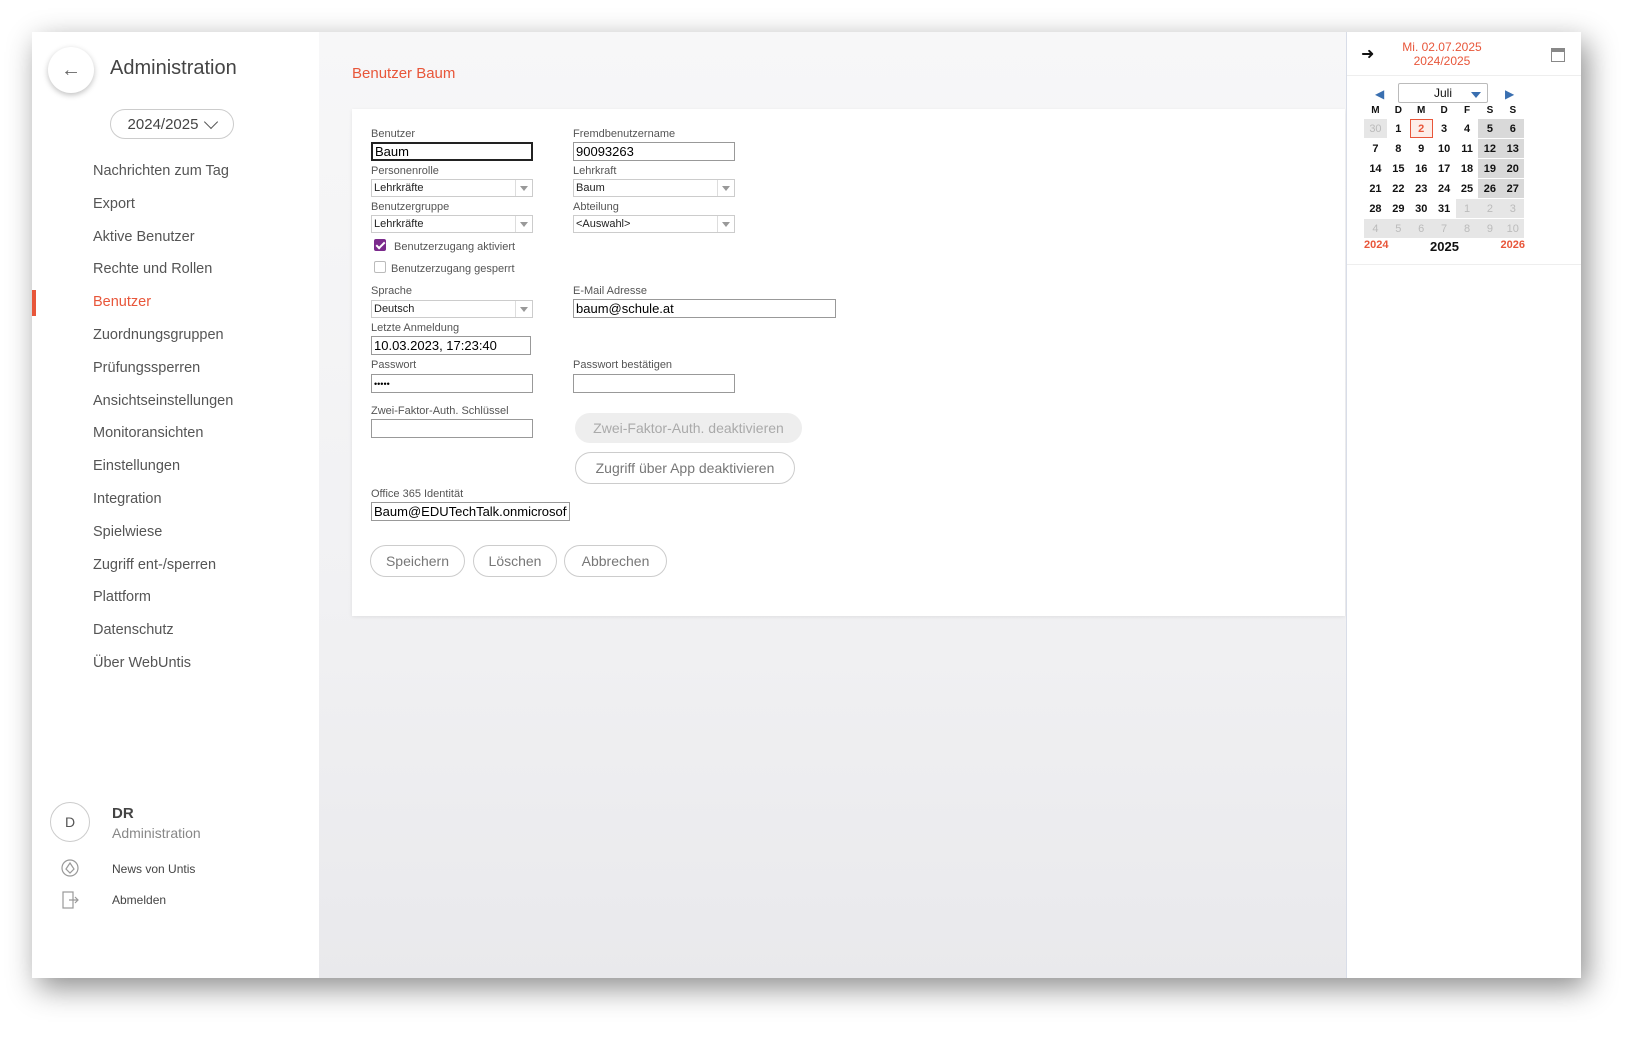 The image size is (1646, 1043). What do you see at coordinates (654, 224) in the screenshot?
I see `abteilung-select: <Auswahl>` at bounding box center [654, 224].